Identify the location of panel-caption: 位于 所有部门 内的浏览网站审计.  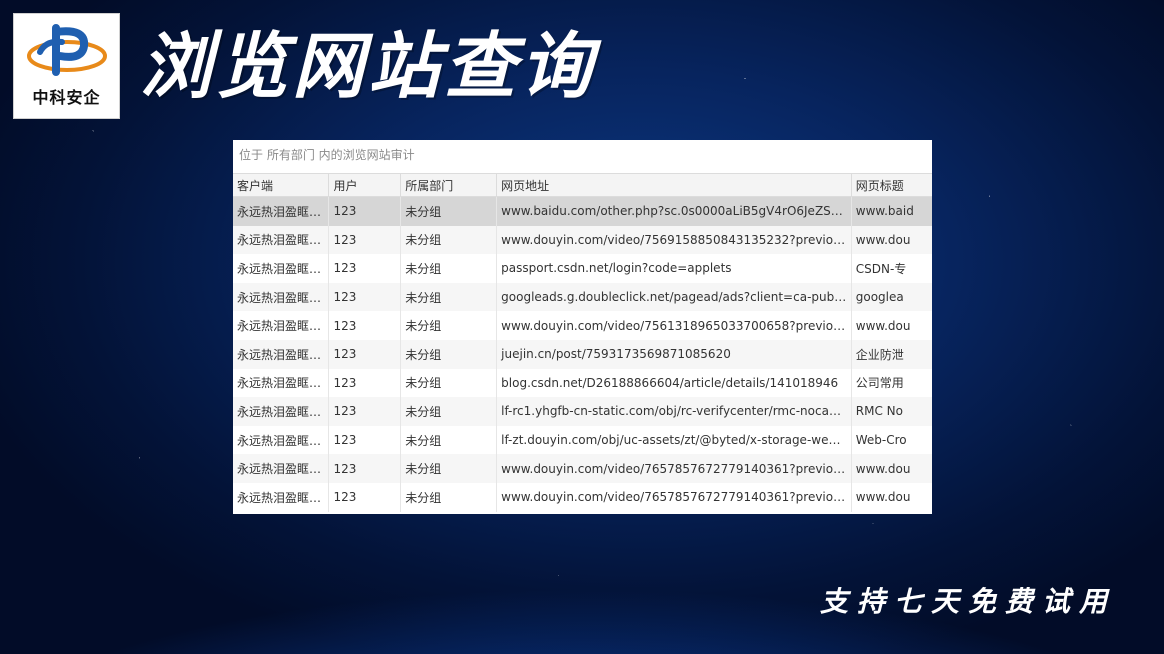
(327, 155).